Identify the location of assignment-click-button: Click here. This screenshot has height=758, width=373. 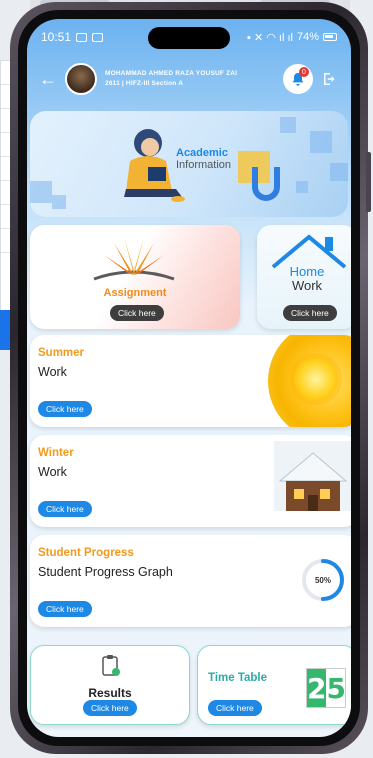
(137, 313).